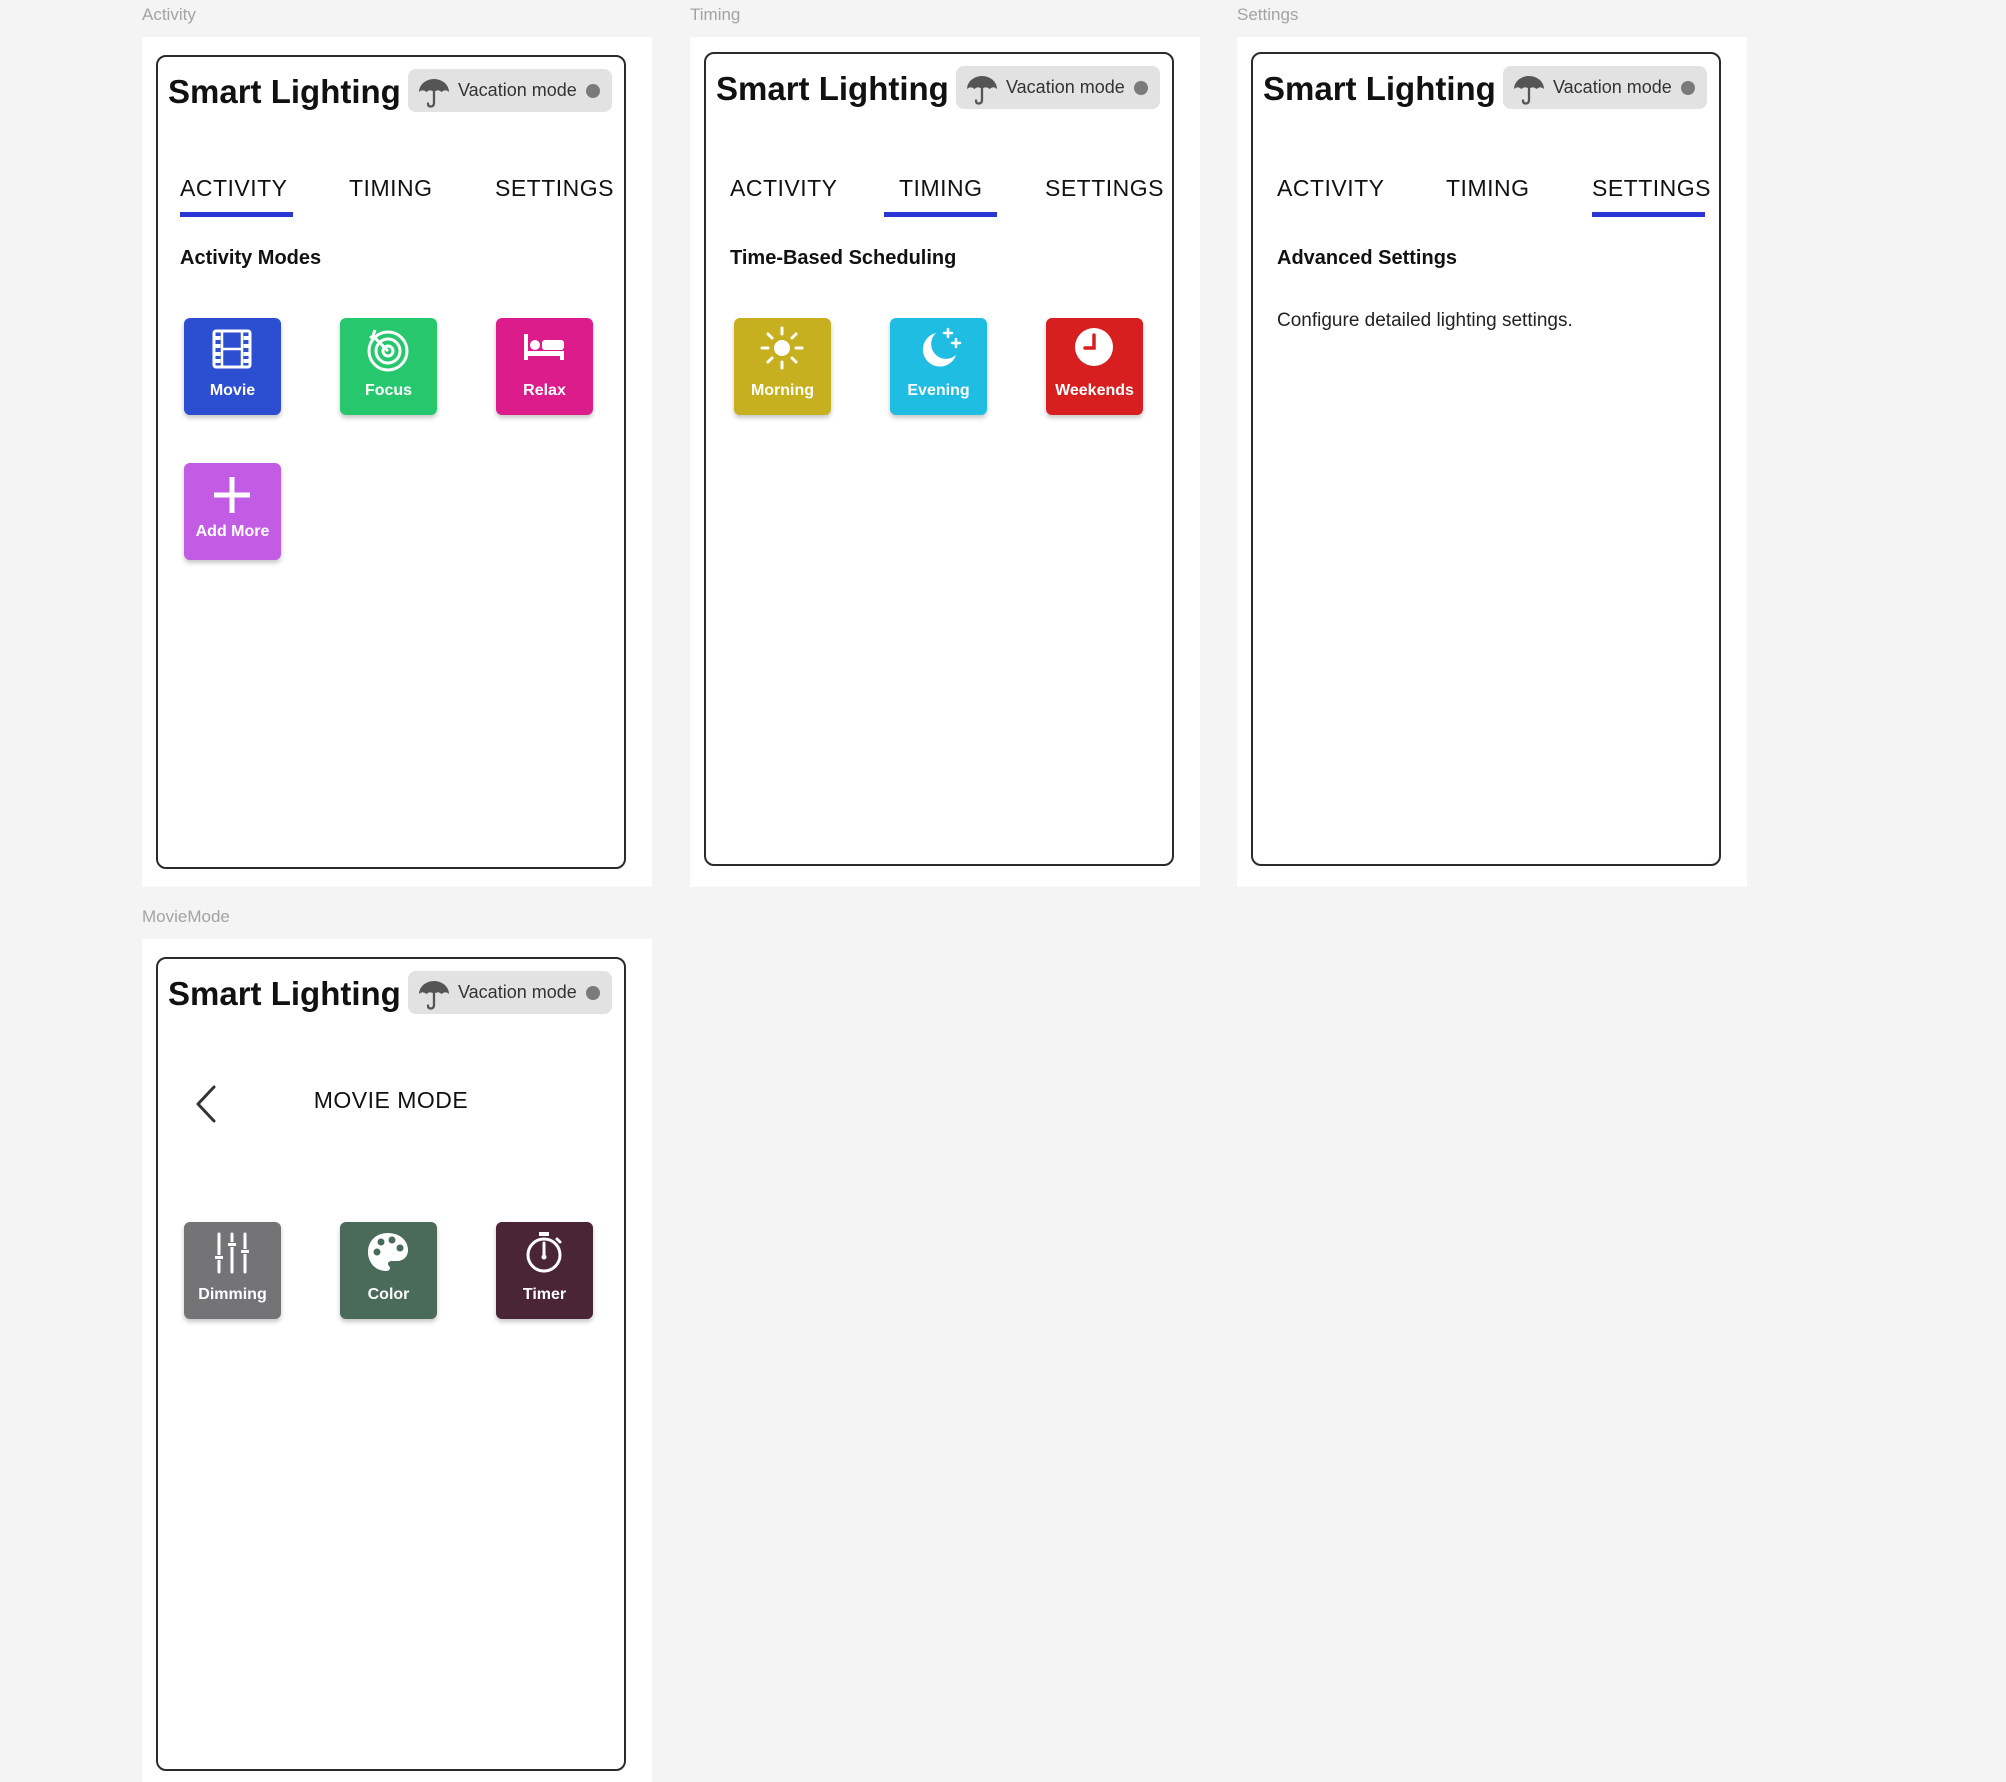 This screenshot has height=1782, width=2006. I want to click on frame-label-timing: Timing, so click(715, 14).